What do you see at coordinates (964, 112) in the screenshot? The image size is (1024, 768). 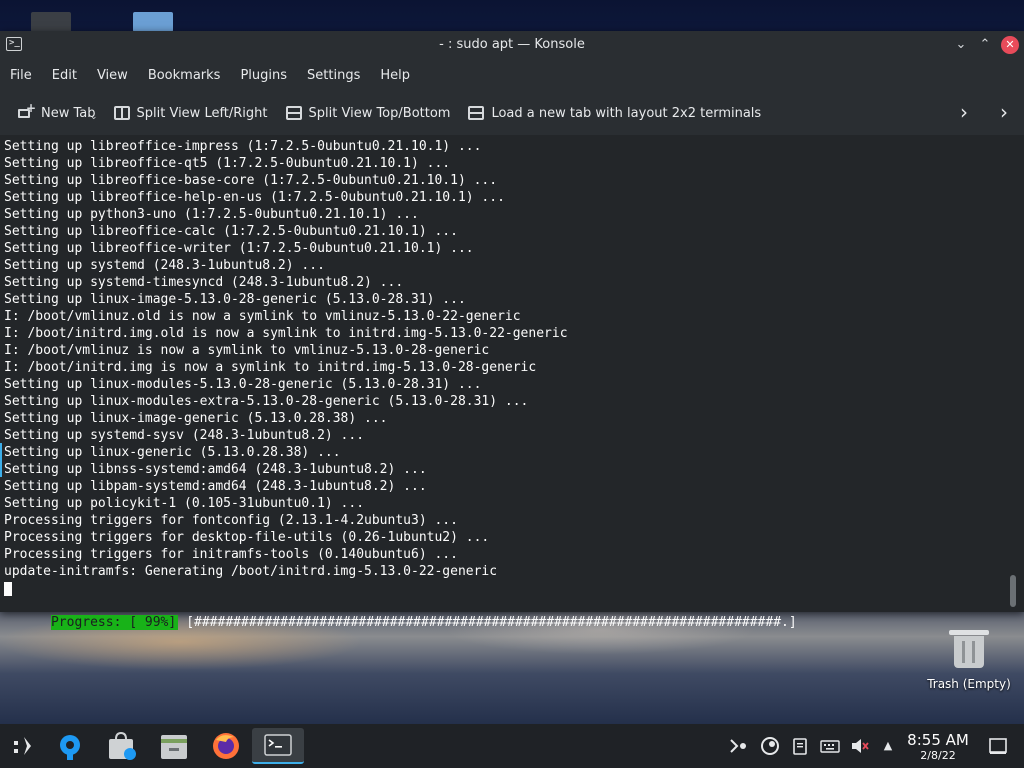 I see `toolbar-chevron-right-icon: ›` at bounding box center [964, 112].